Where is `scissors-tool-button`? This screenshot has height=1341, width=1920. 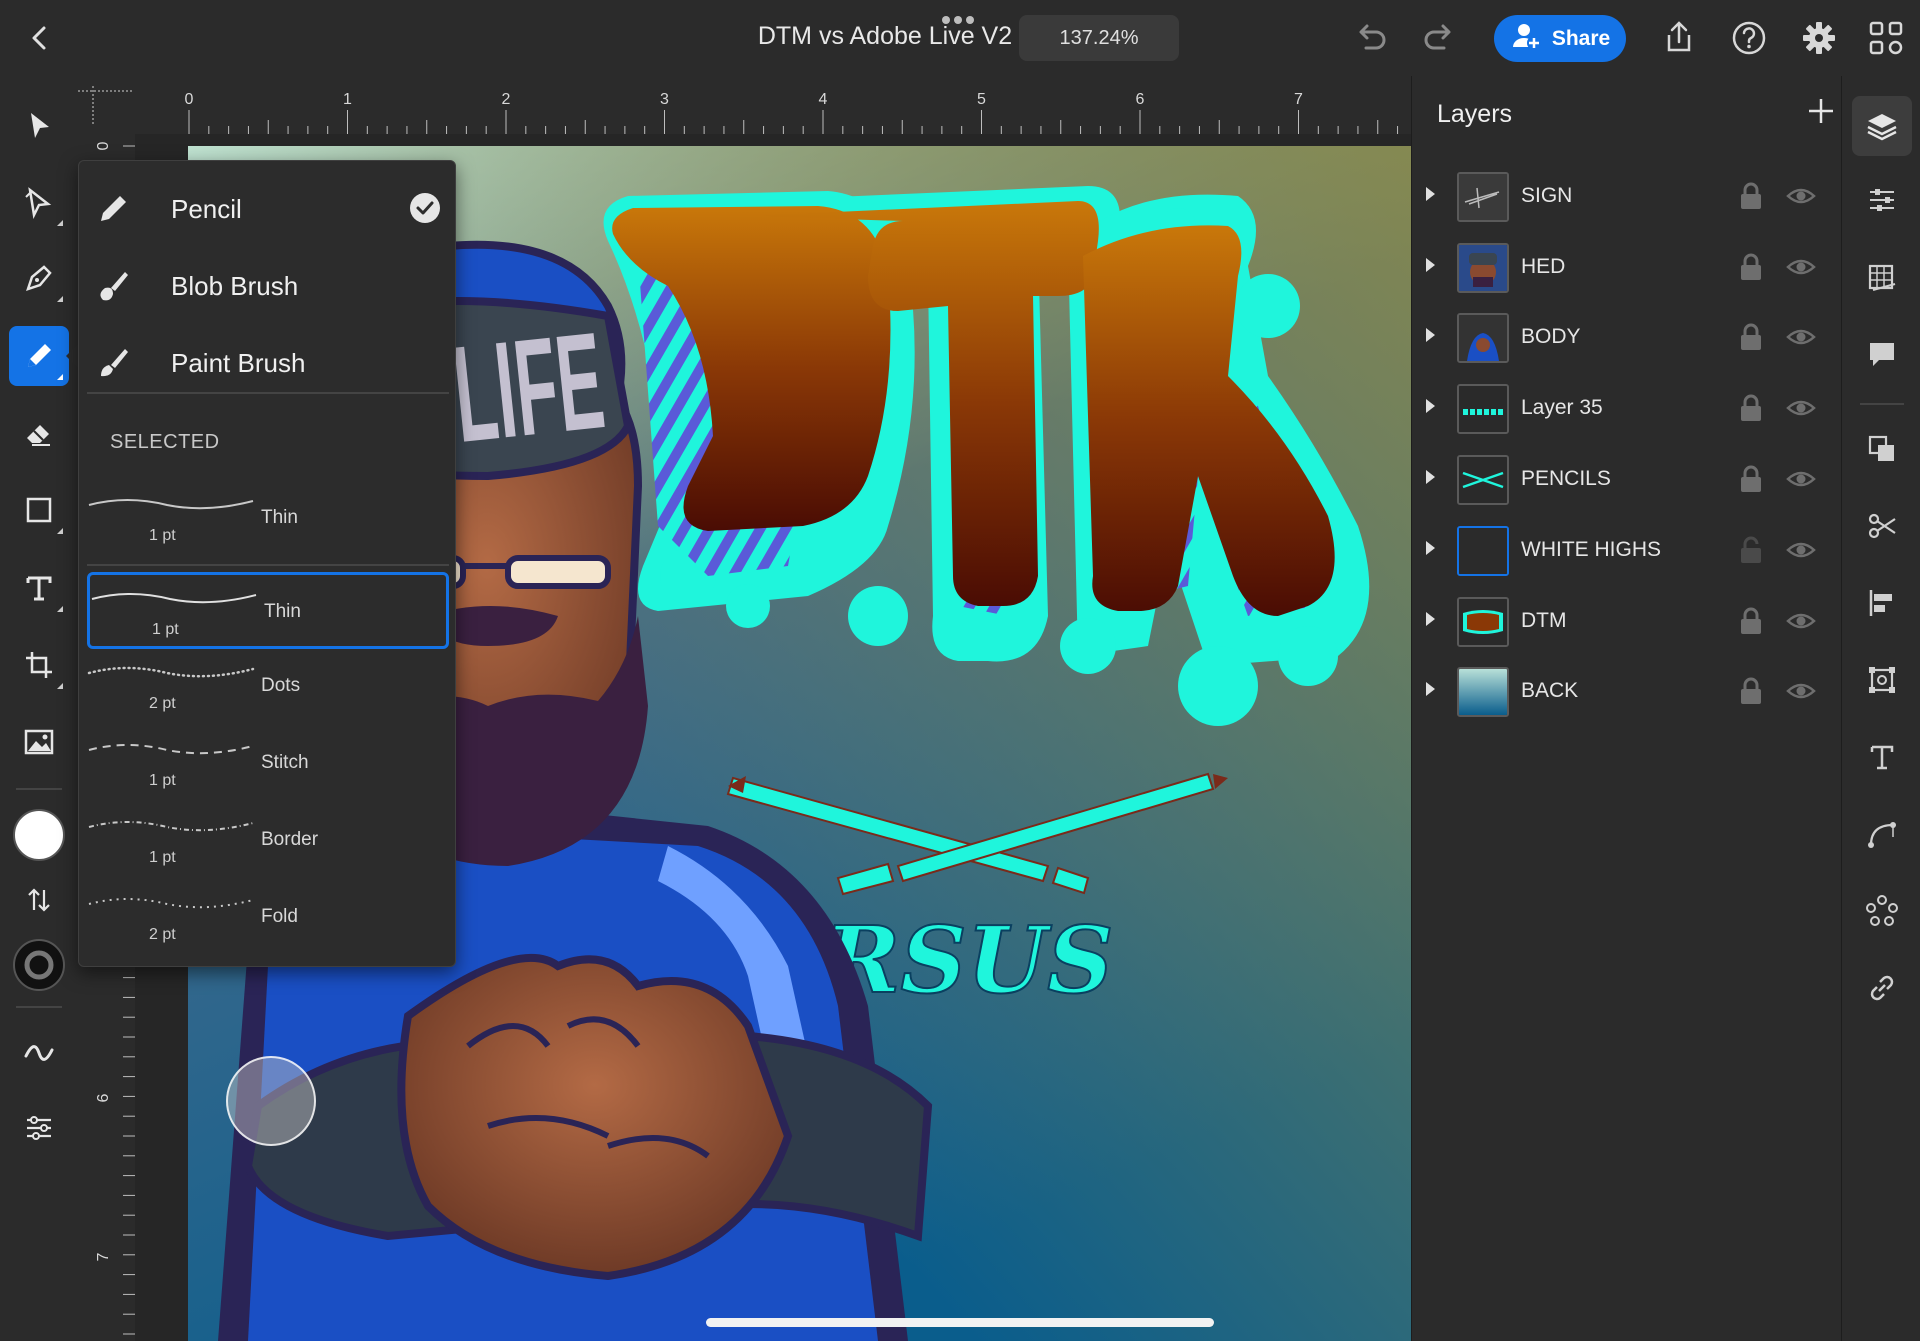
scissors-tool-button is located at coordinates (1882, 526).